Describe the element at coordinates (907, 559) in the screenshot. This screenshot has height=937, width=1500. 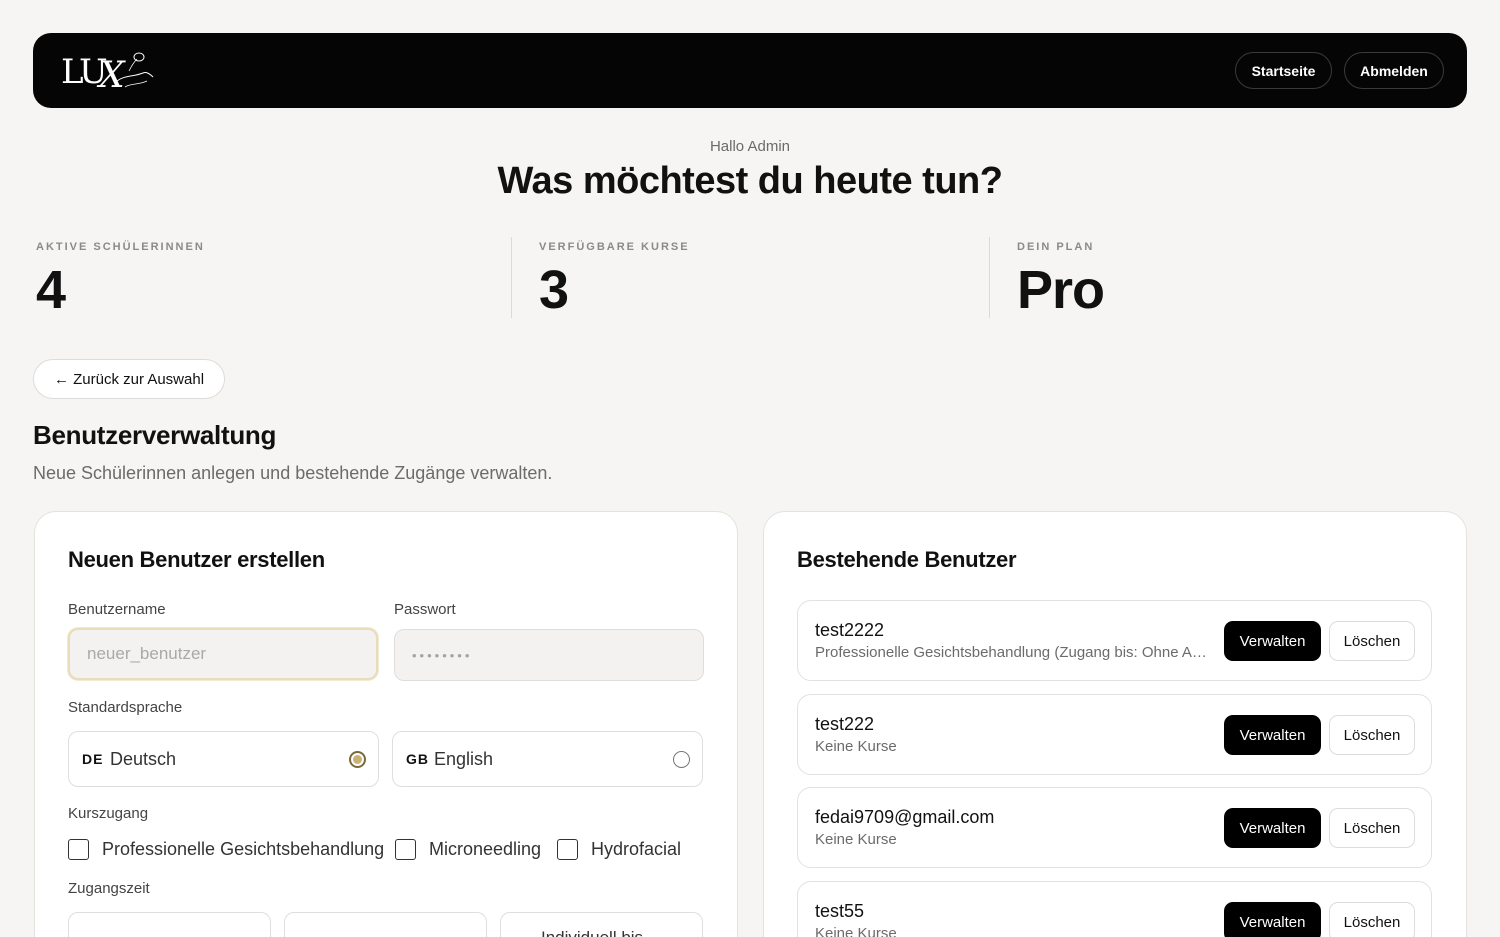
I see `existing-users-title: Bestehende Benutzer` at that location.